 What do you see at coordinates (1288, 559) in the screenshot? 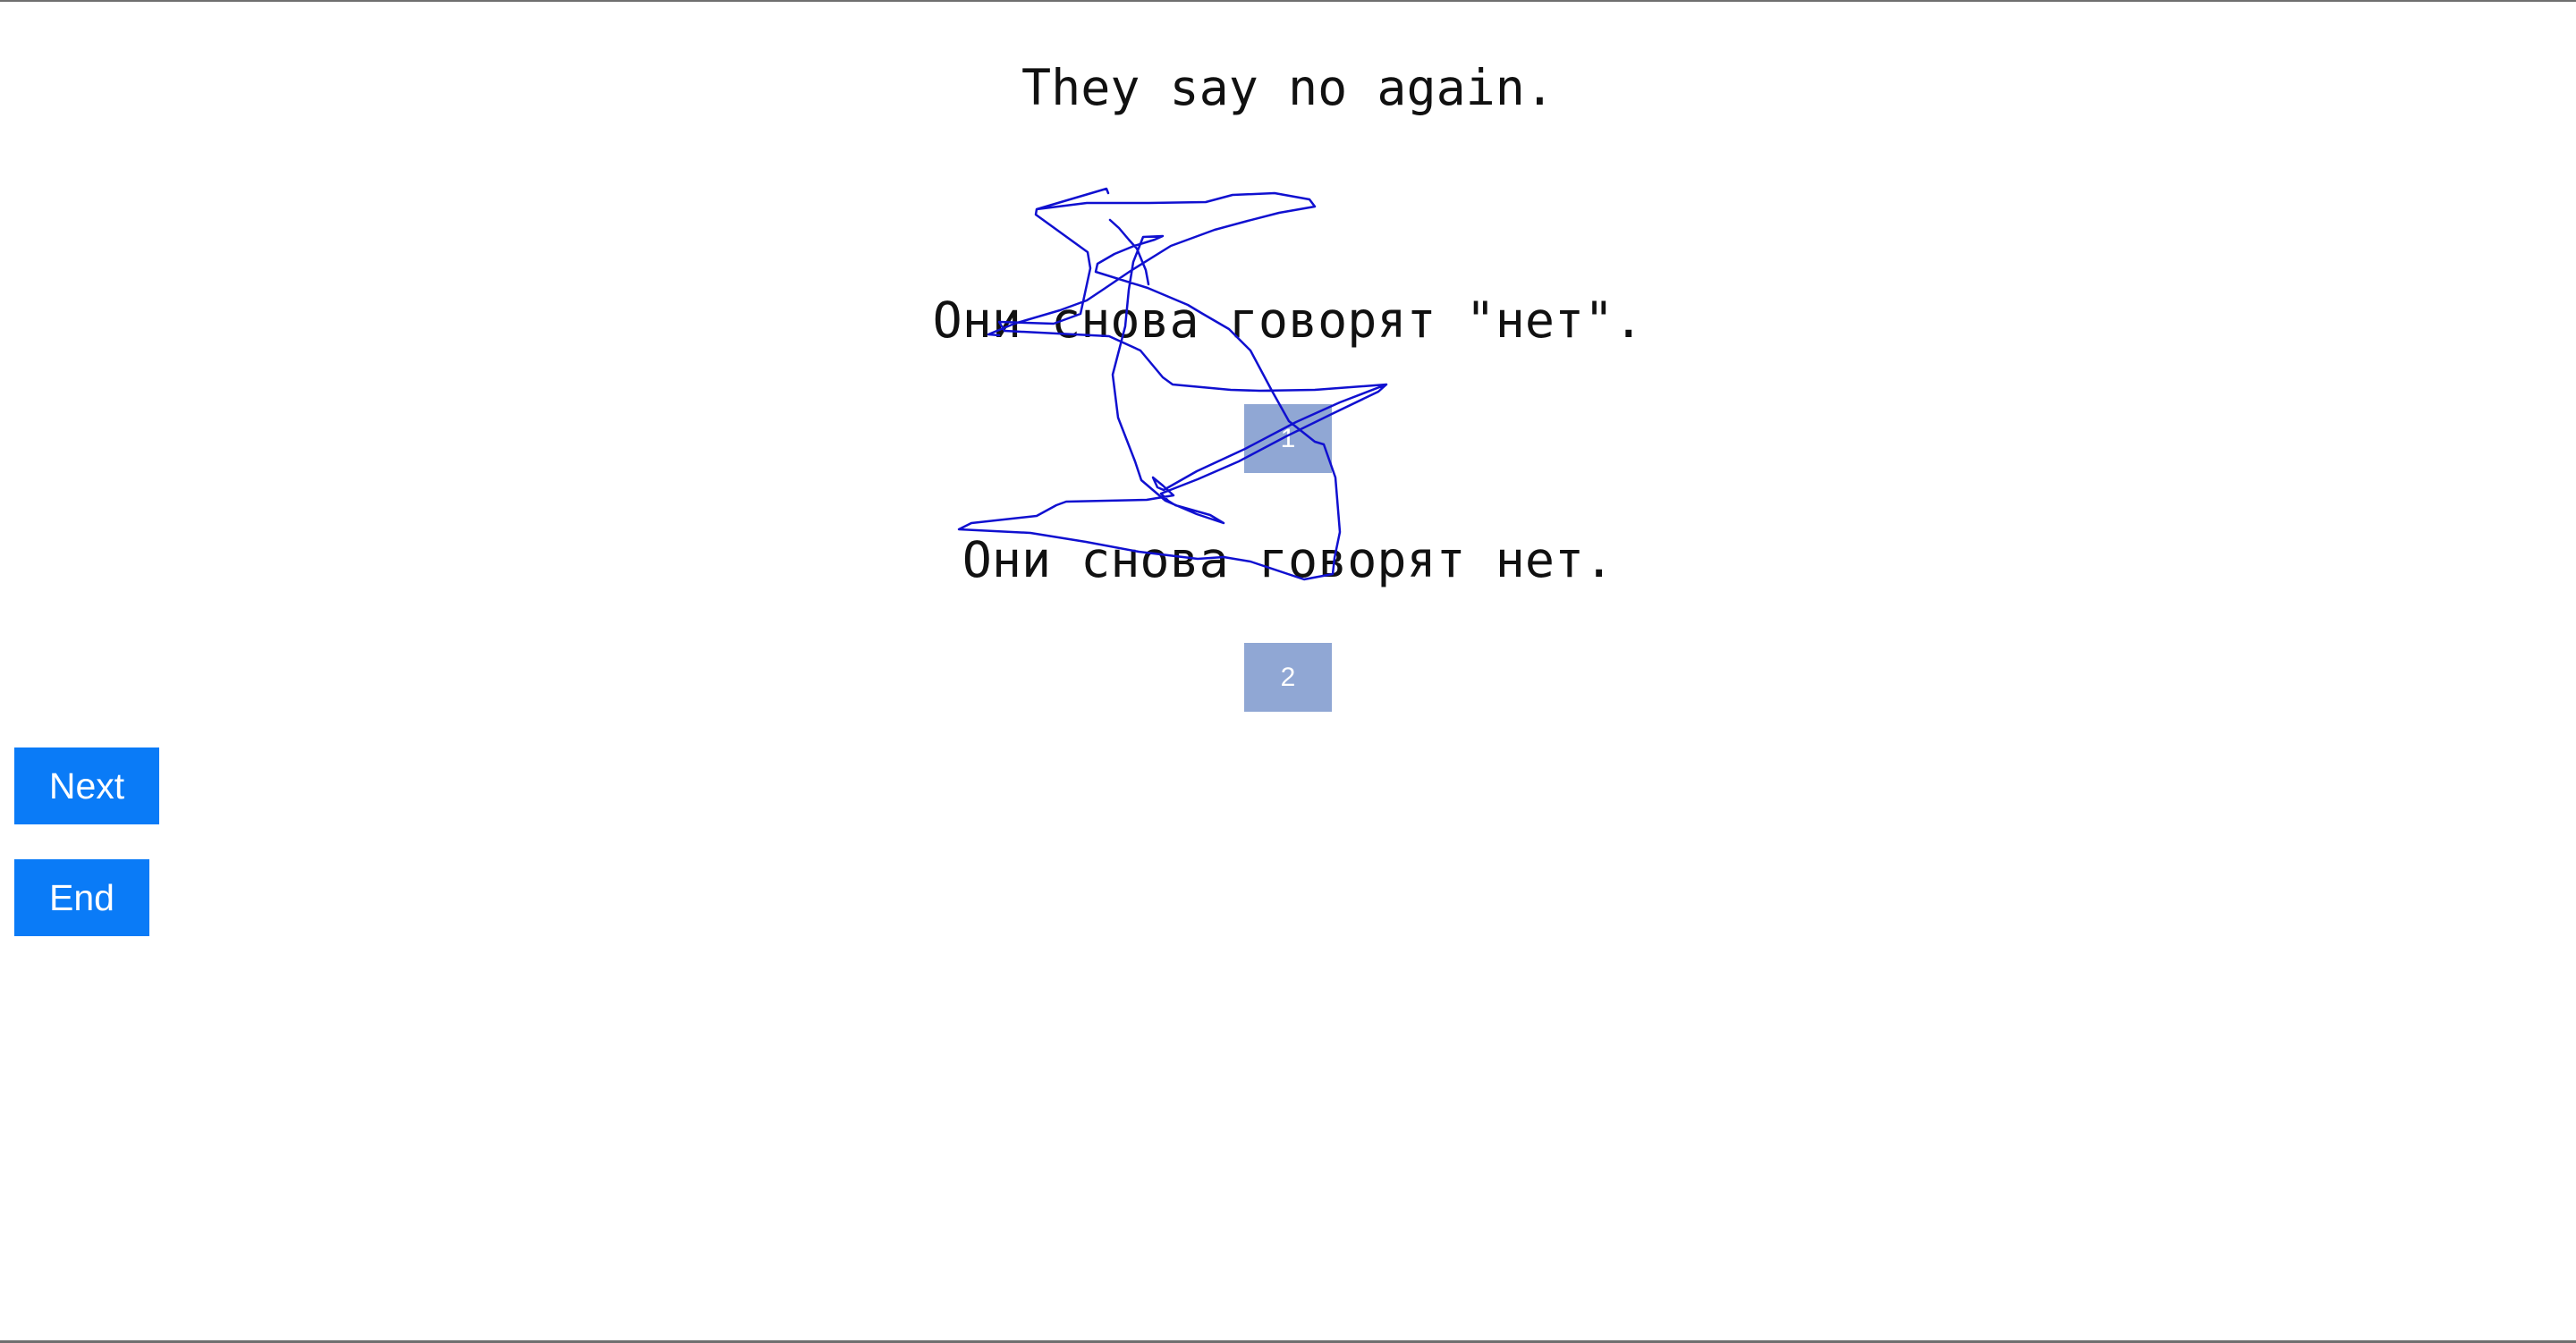
I see `candidate-translation-2: Они снова говорят нет.` at bounding box center [1288, 559].